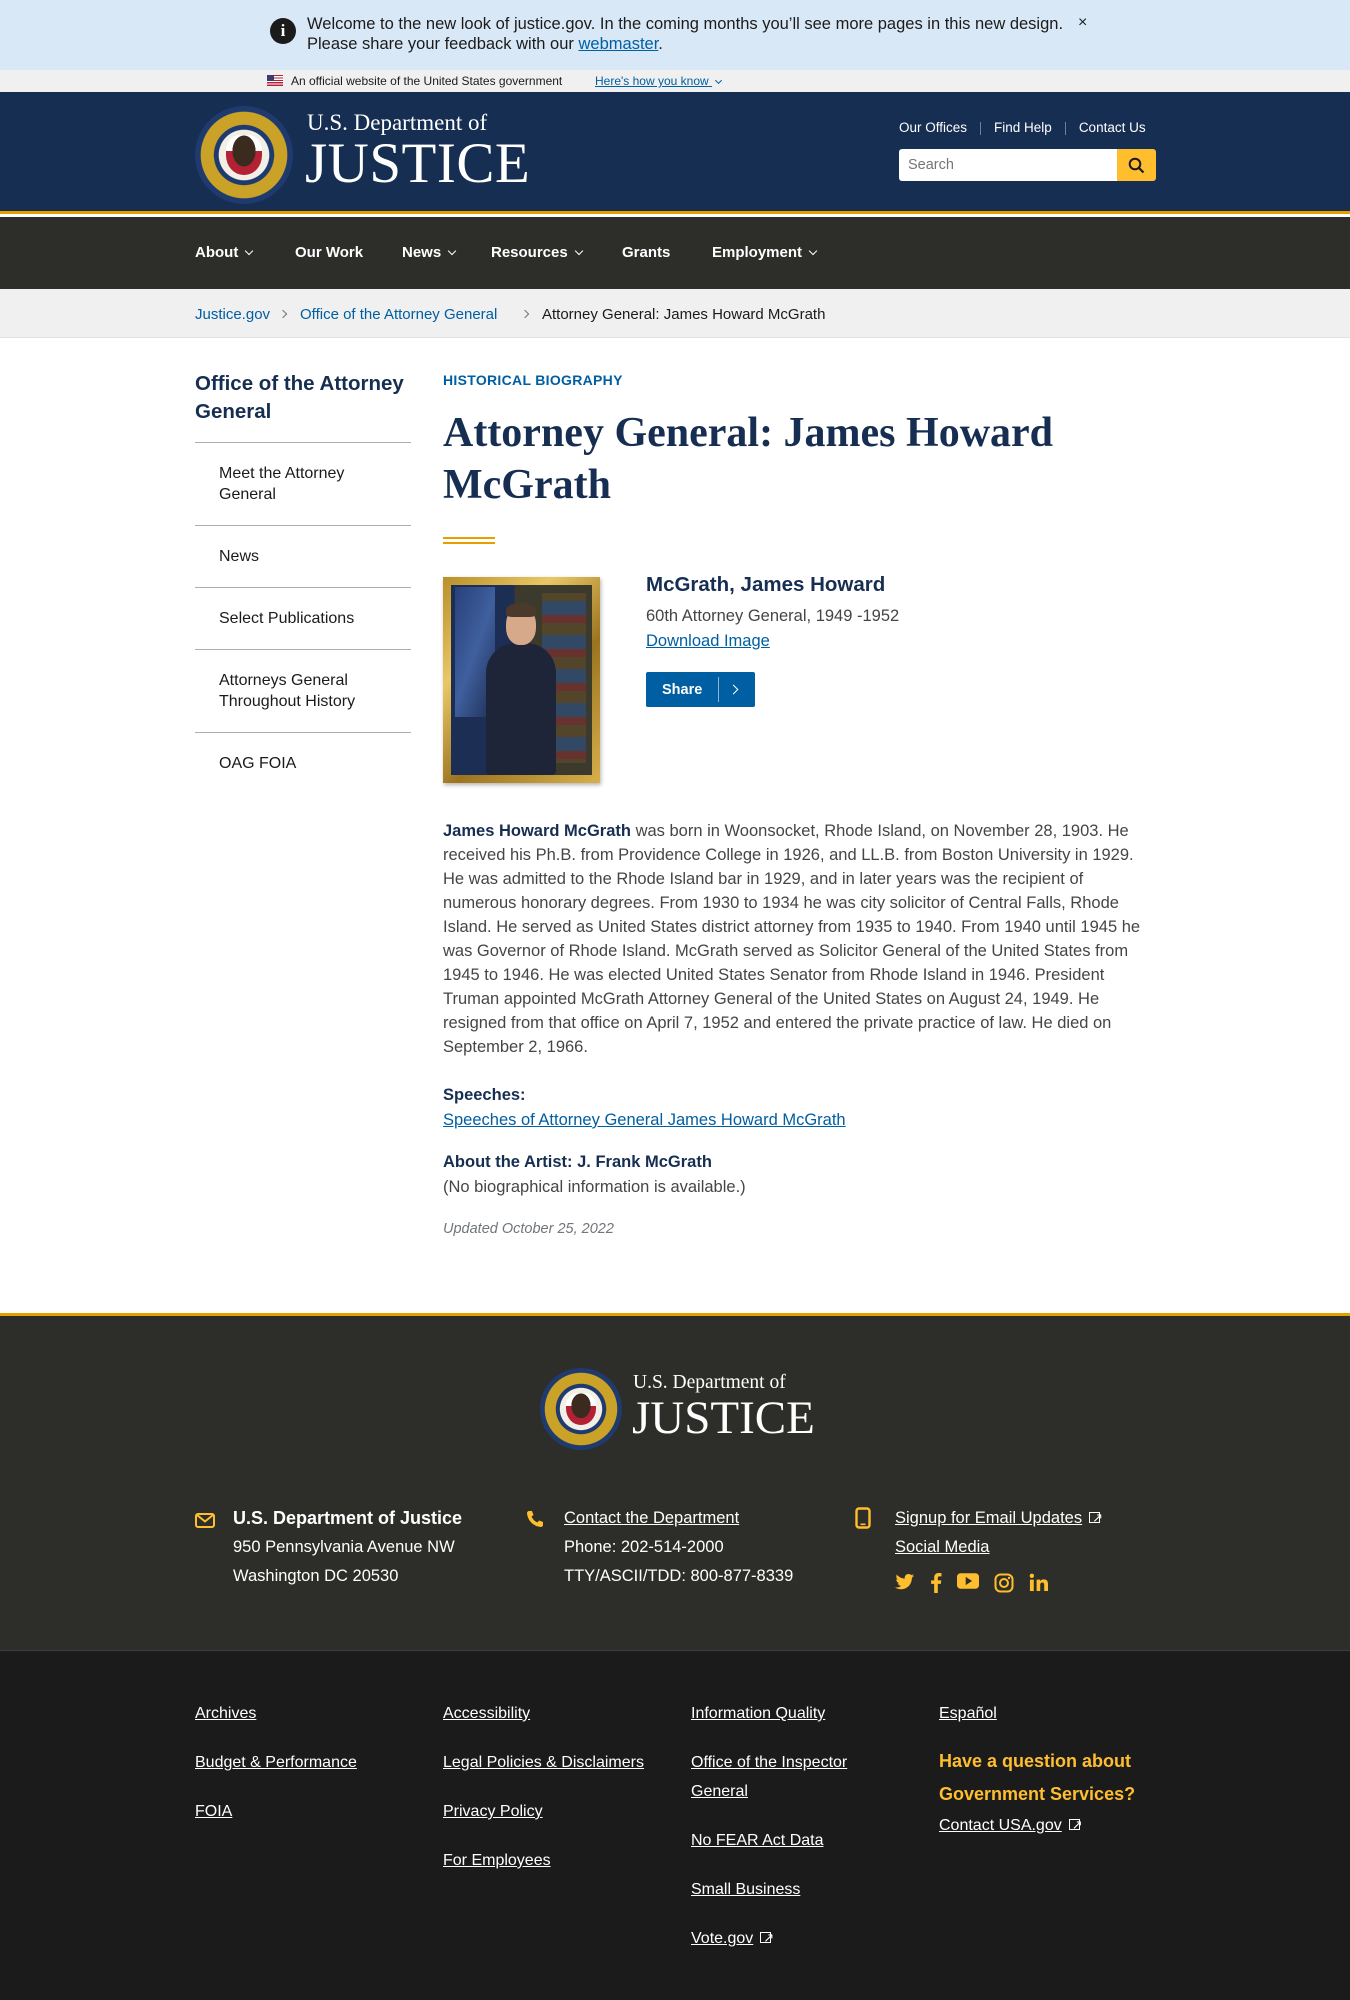  What do you see at coordinates (528, 1229) in the screenshot?
I see `updated-date: Updated October 25, 2022` at bounding box center [528, 1229].